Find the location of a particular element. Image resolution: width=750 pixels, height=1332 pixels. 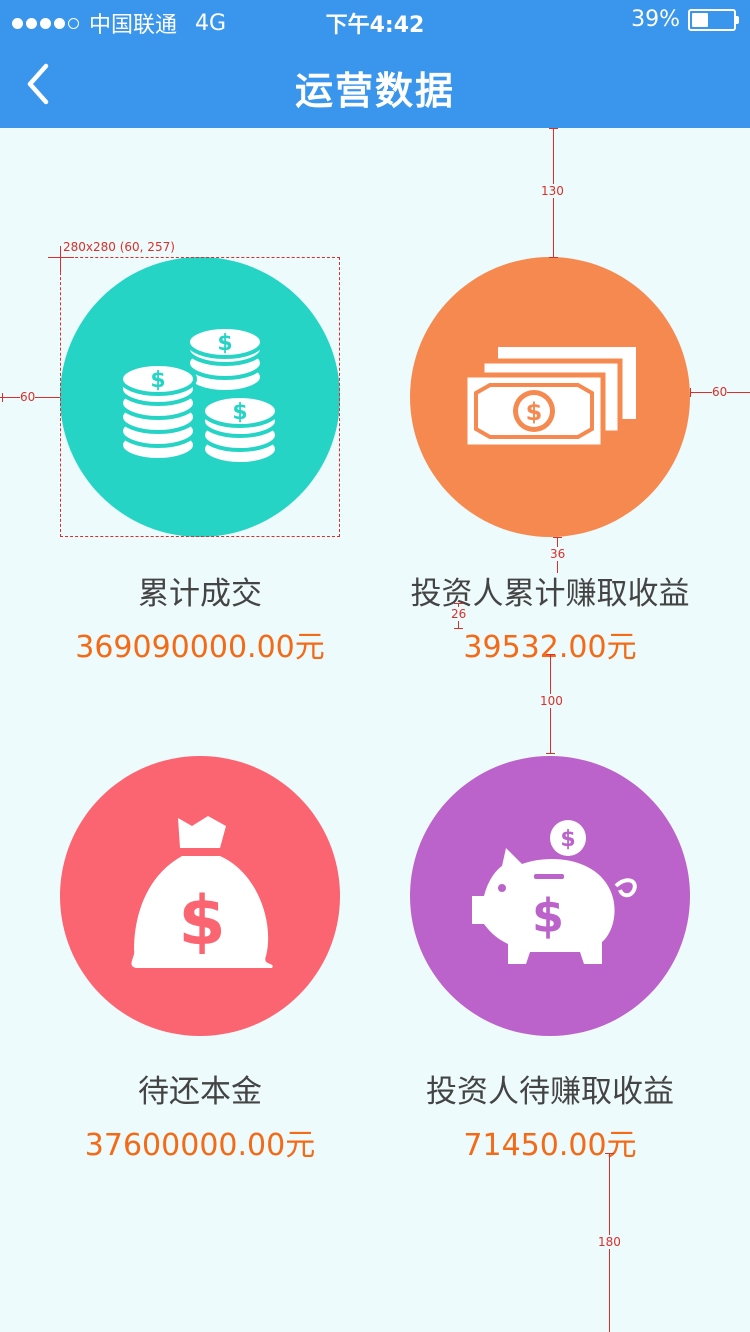

bottom-gap-label: 180 is located at coordinates (609, 1242).